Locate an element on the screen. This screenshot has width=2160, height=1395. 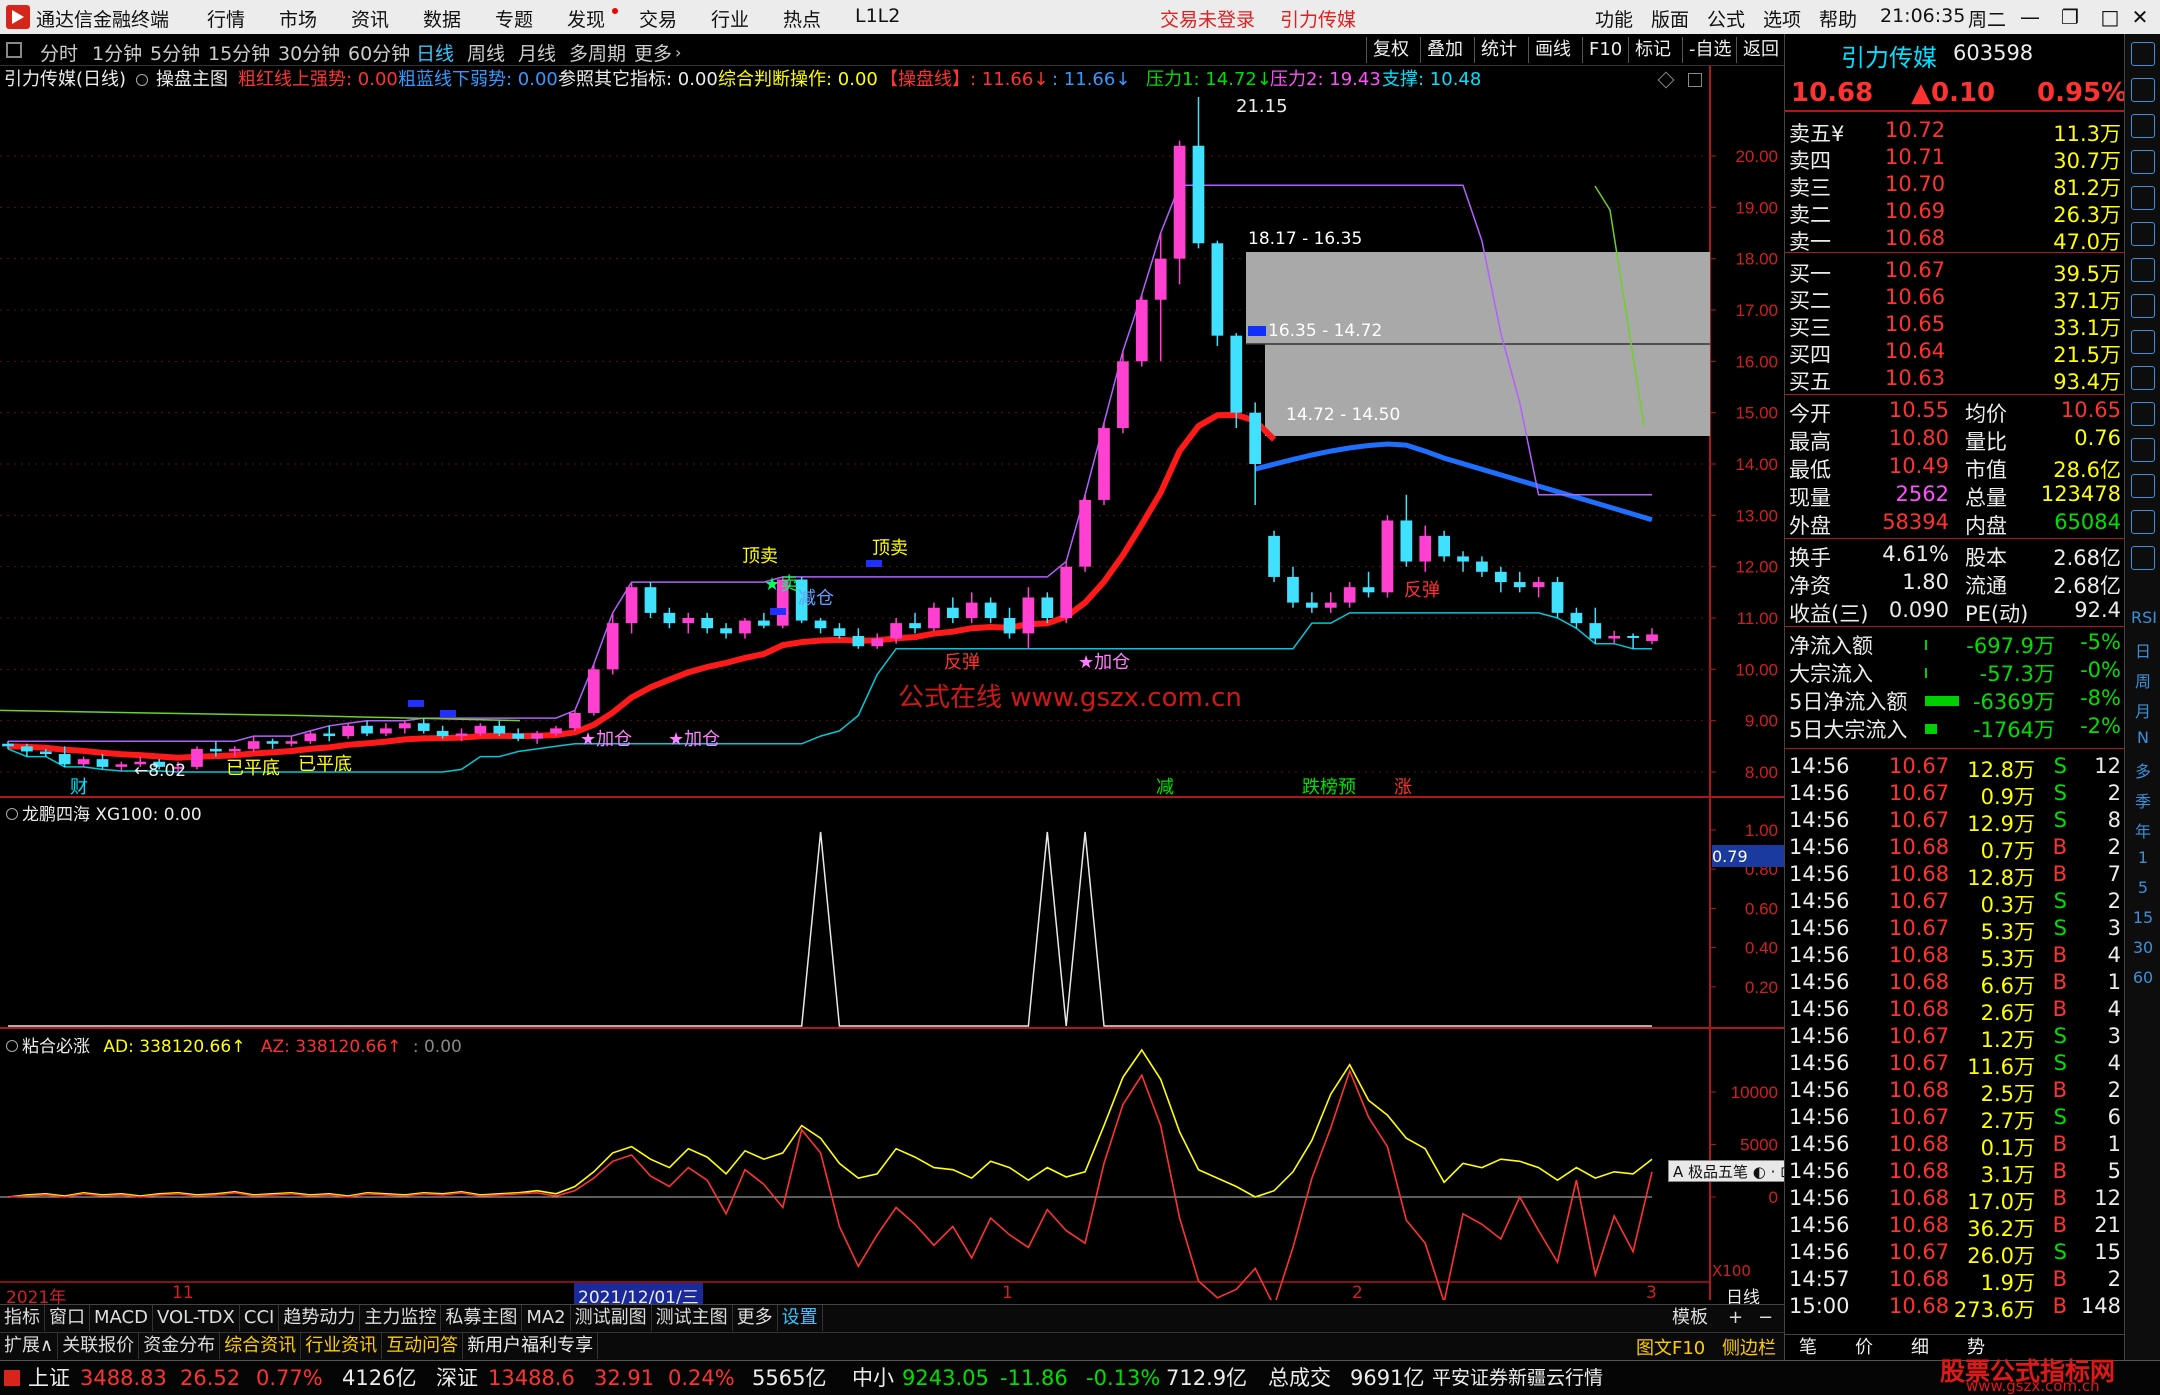
side-period-10: 15 is located at coordinates (2143, 917).